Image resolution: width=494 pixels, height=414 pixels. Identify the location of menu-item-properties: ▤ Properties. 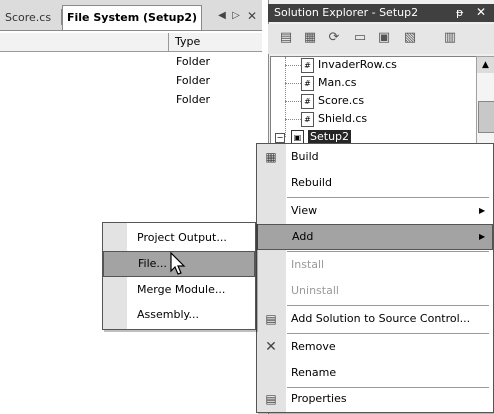
(375, 399).